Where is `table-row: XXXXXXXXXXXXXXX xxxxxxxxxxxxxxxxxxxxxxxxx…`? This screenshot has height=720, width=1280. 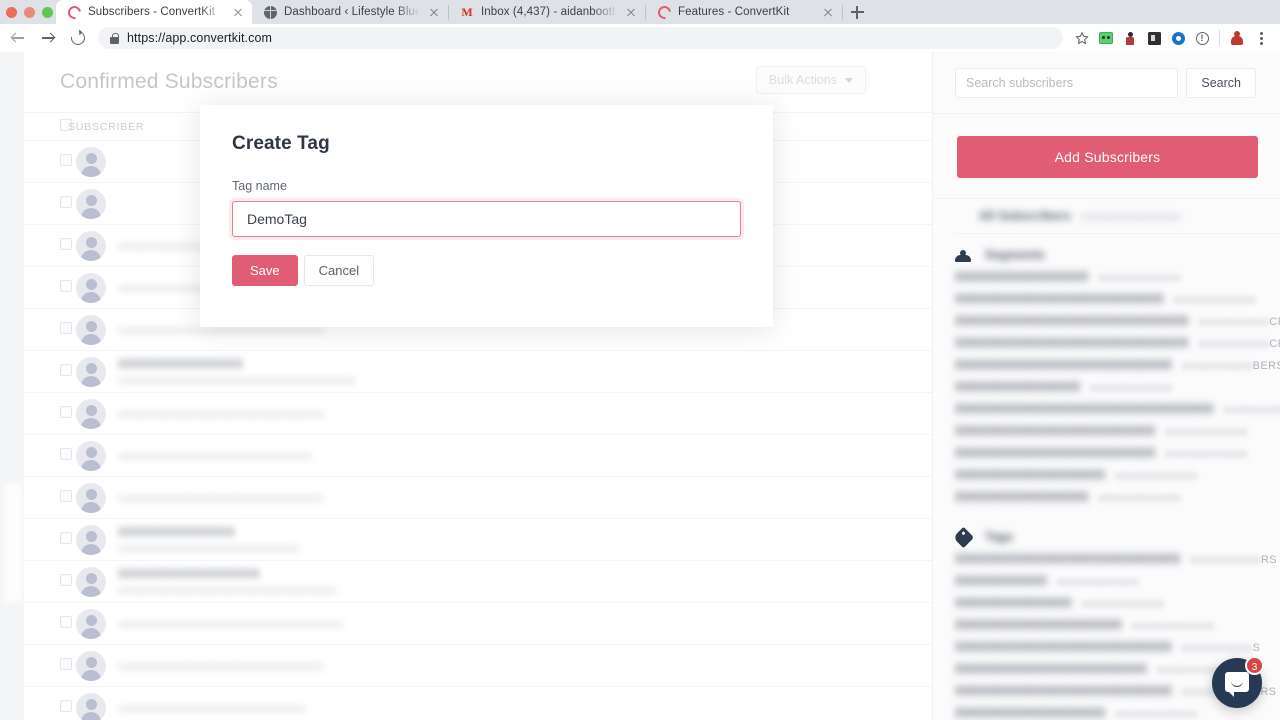 table-row: XXXXXXXXXXXXXXX xxxxxxxxxxxxxxxxxxxxxxxxx… is located at coordinates (478, 372).